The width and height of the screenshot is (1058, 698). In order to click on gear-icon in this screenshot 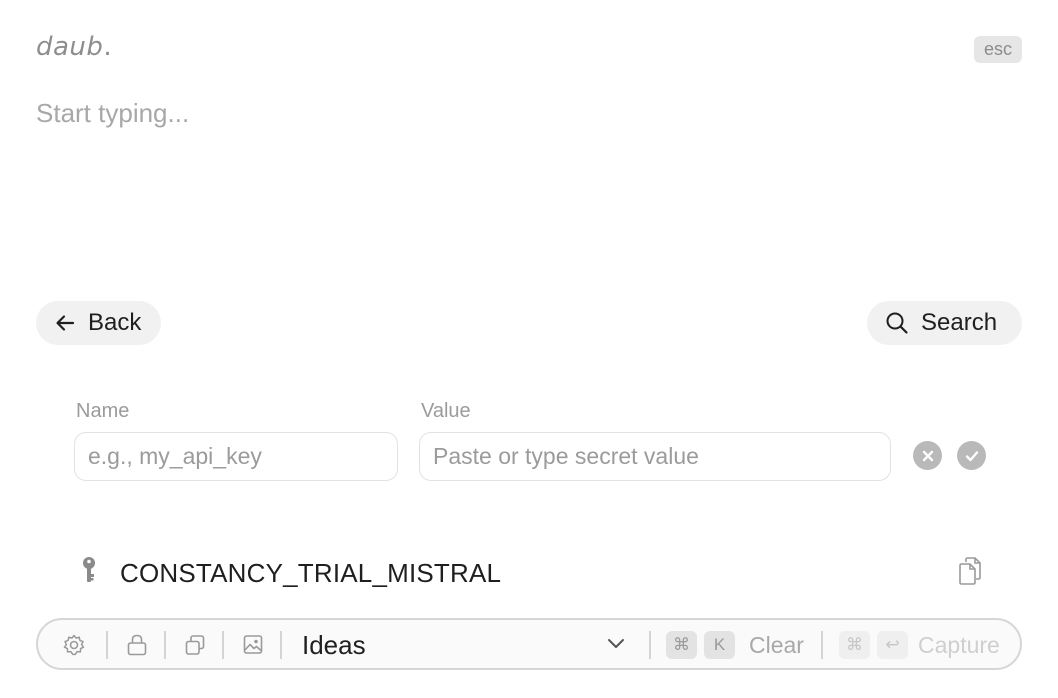, I will do `click(74, 645)`.